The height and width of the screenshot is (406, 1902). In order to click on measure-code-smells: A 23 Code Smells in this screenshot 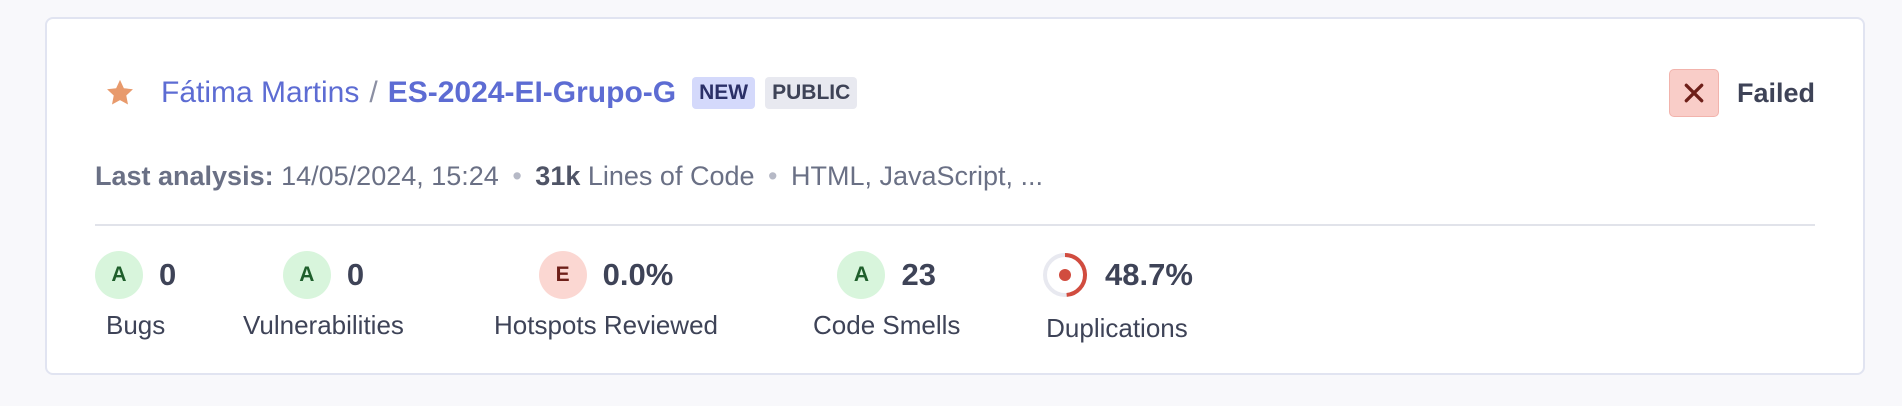, I will do `click(886, 296)`.